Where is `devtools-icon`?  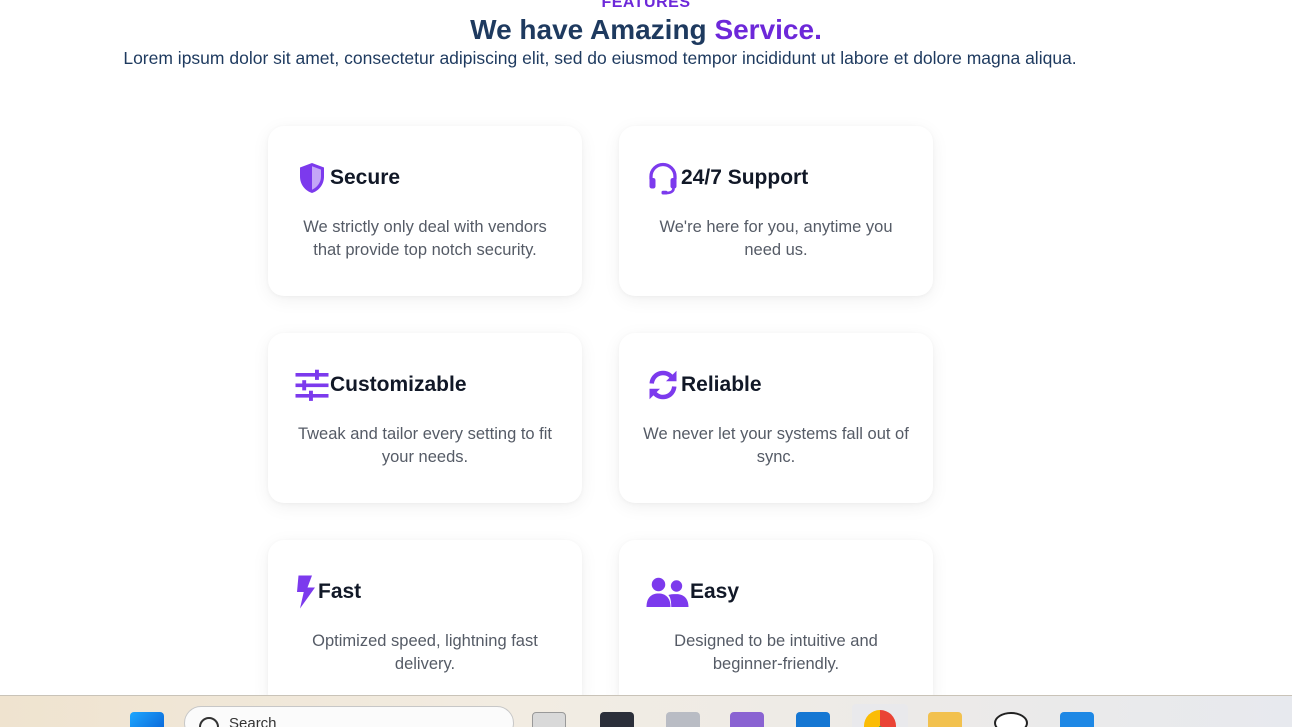
devtools-icon is located at coordinates (683, 719).